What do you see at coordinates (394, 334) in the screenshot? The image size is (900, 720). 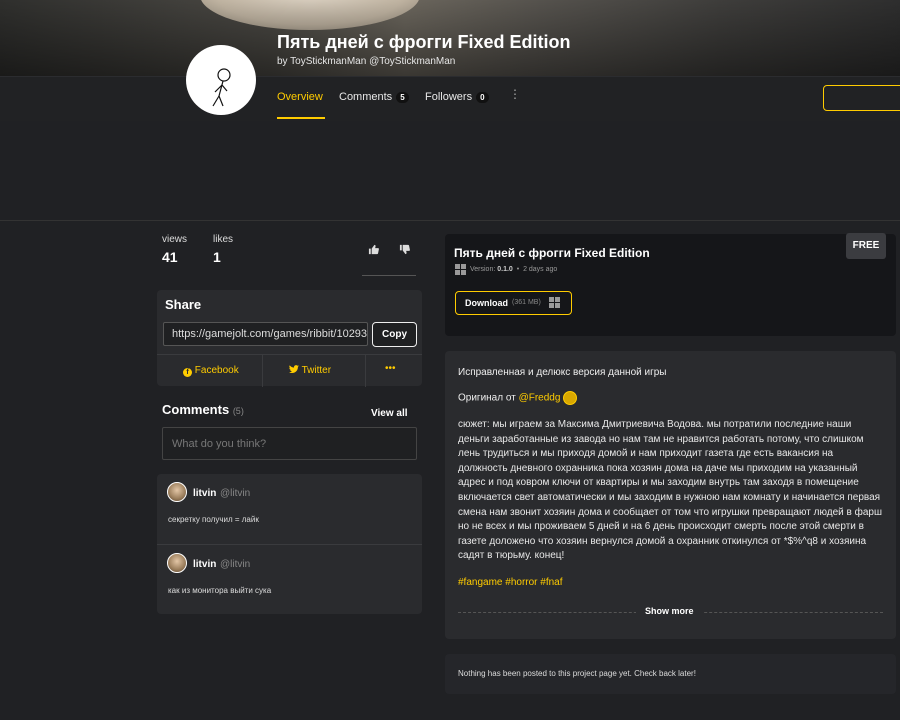 I see `copy-button: Copy` at bounding box center [394, 334].